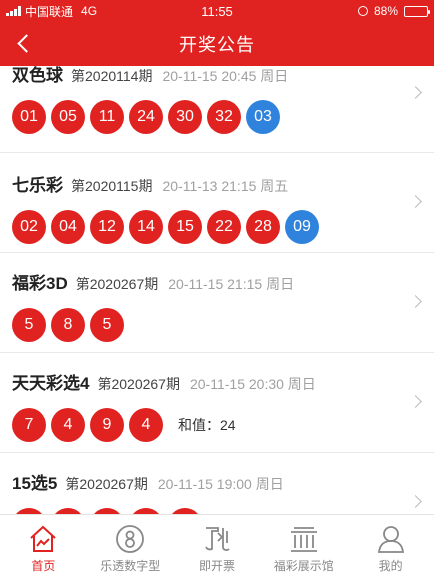 The image size is (434, 579). What do you see at coordinates (107, 117) in the screenshot?
I see `red-ball: 11` at bounding box center [107, 117].